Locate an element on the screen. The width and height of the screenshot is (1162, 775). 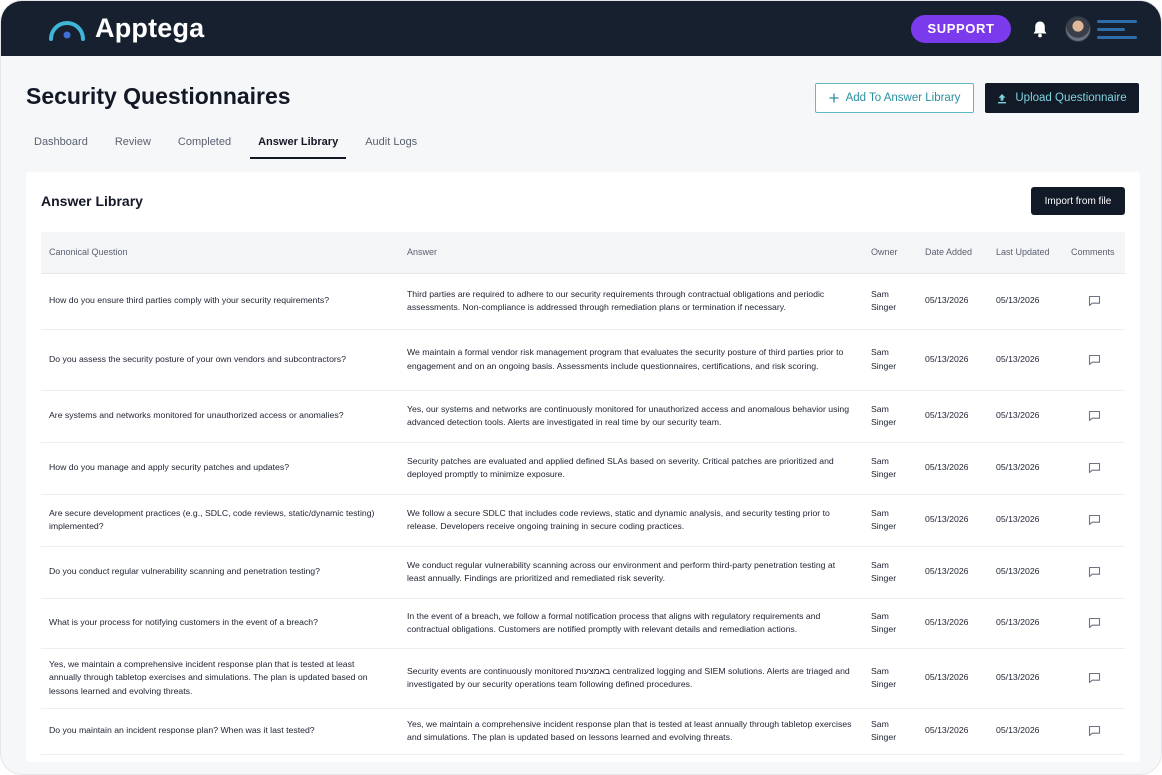
top-bar: Apptega SUPPORT is located at coordinates (581, 28).